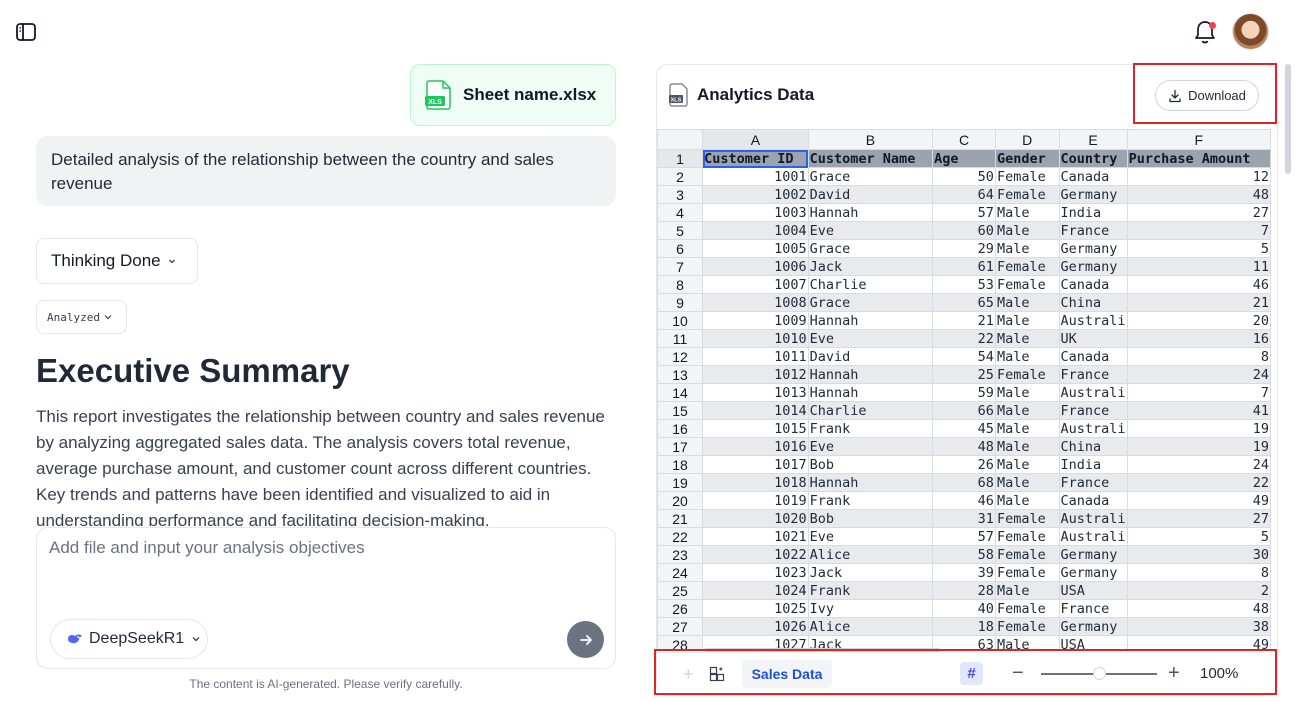  I want to click on row-number: 9, so click(680, 302).